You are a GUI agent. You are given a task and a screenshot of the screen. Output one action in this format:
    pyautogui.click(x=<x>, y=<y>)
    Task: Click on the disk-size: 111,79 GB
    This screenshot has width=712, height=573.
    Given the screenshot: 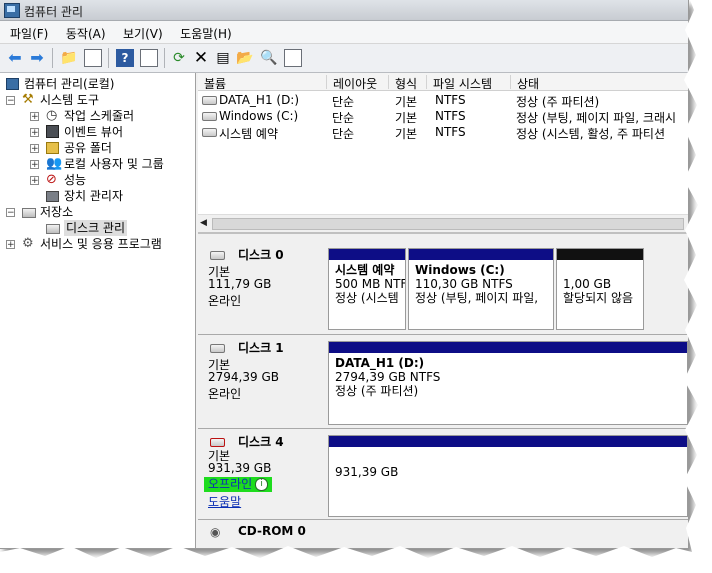 What is the action you would take?
    pyautogui.click(x=240, y=284)
    